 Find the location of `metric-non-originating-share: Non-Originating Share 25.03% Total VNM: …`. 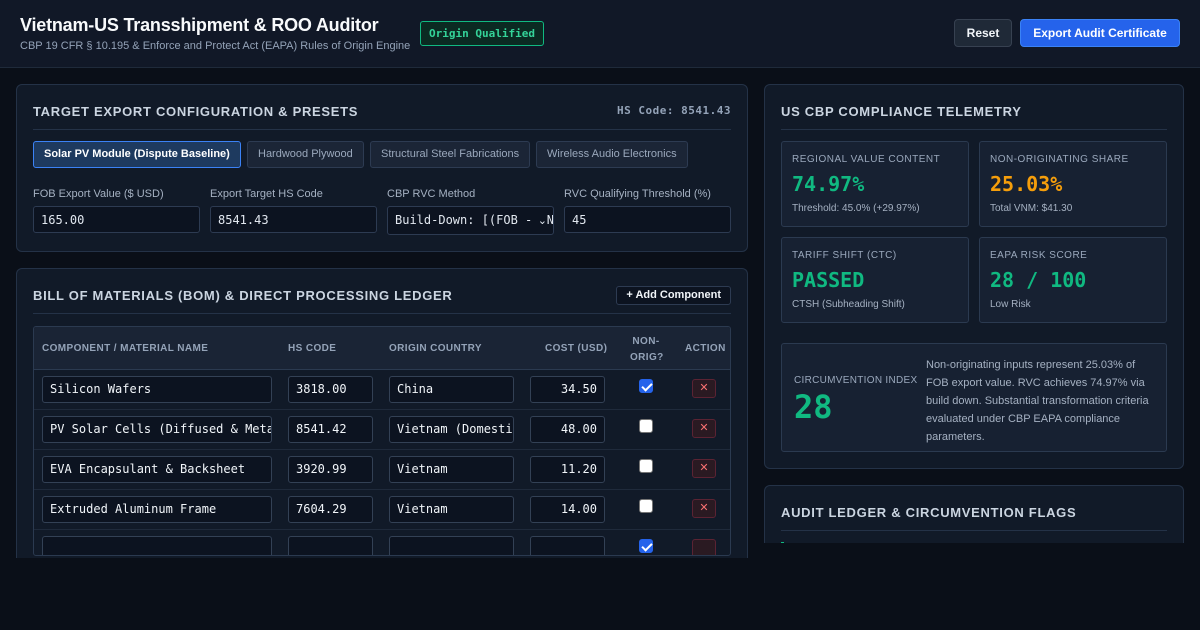

metric-non-originating-share: Non-Originating Share 25.03% Total VNM: … is located at coordinates (1073, 184).